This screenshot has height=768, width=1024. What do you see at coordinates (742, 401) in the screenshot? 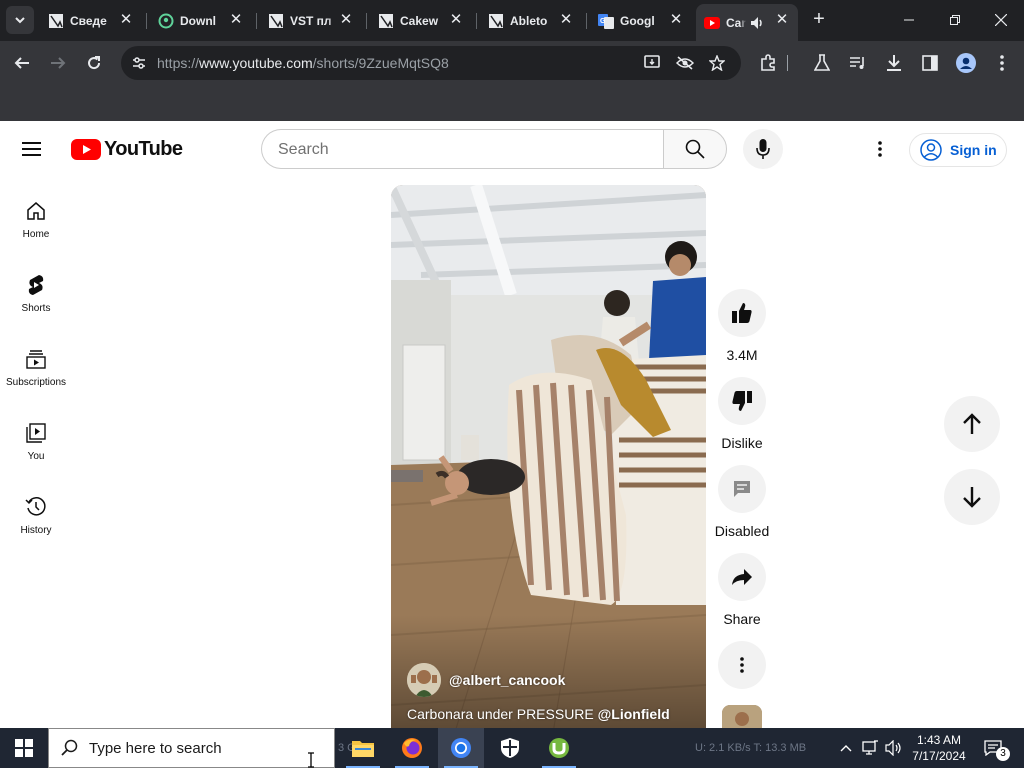
I see `dislike-button` at bounding box center [742, 401].